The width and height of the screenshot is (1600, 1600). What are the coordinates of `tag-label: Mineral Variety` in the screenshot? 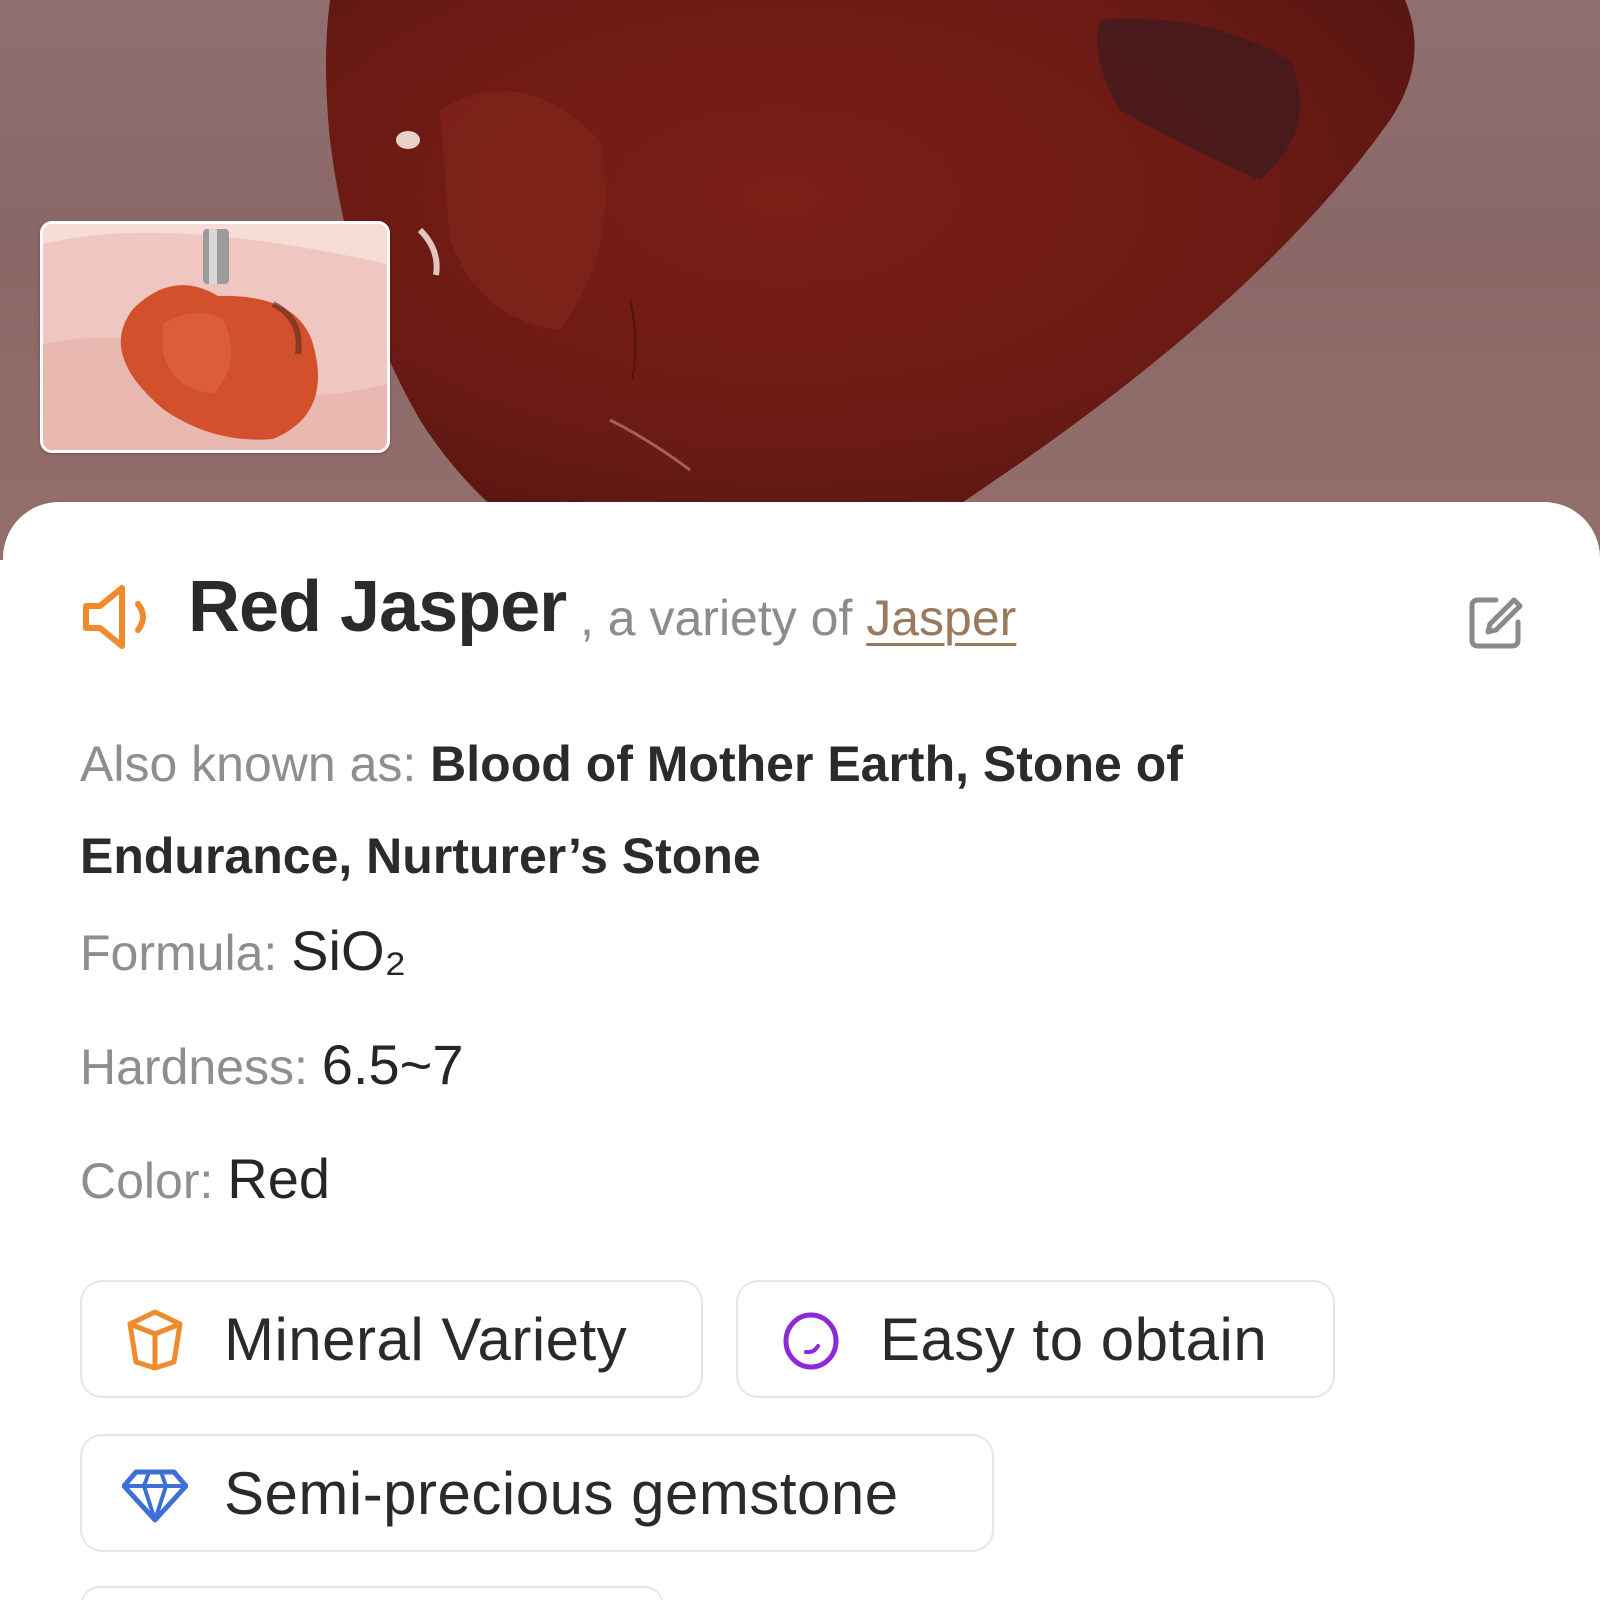 It's located at (426, 1339).